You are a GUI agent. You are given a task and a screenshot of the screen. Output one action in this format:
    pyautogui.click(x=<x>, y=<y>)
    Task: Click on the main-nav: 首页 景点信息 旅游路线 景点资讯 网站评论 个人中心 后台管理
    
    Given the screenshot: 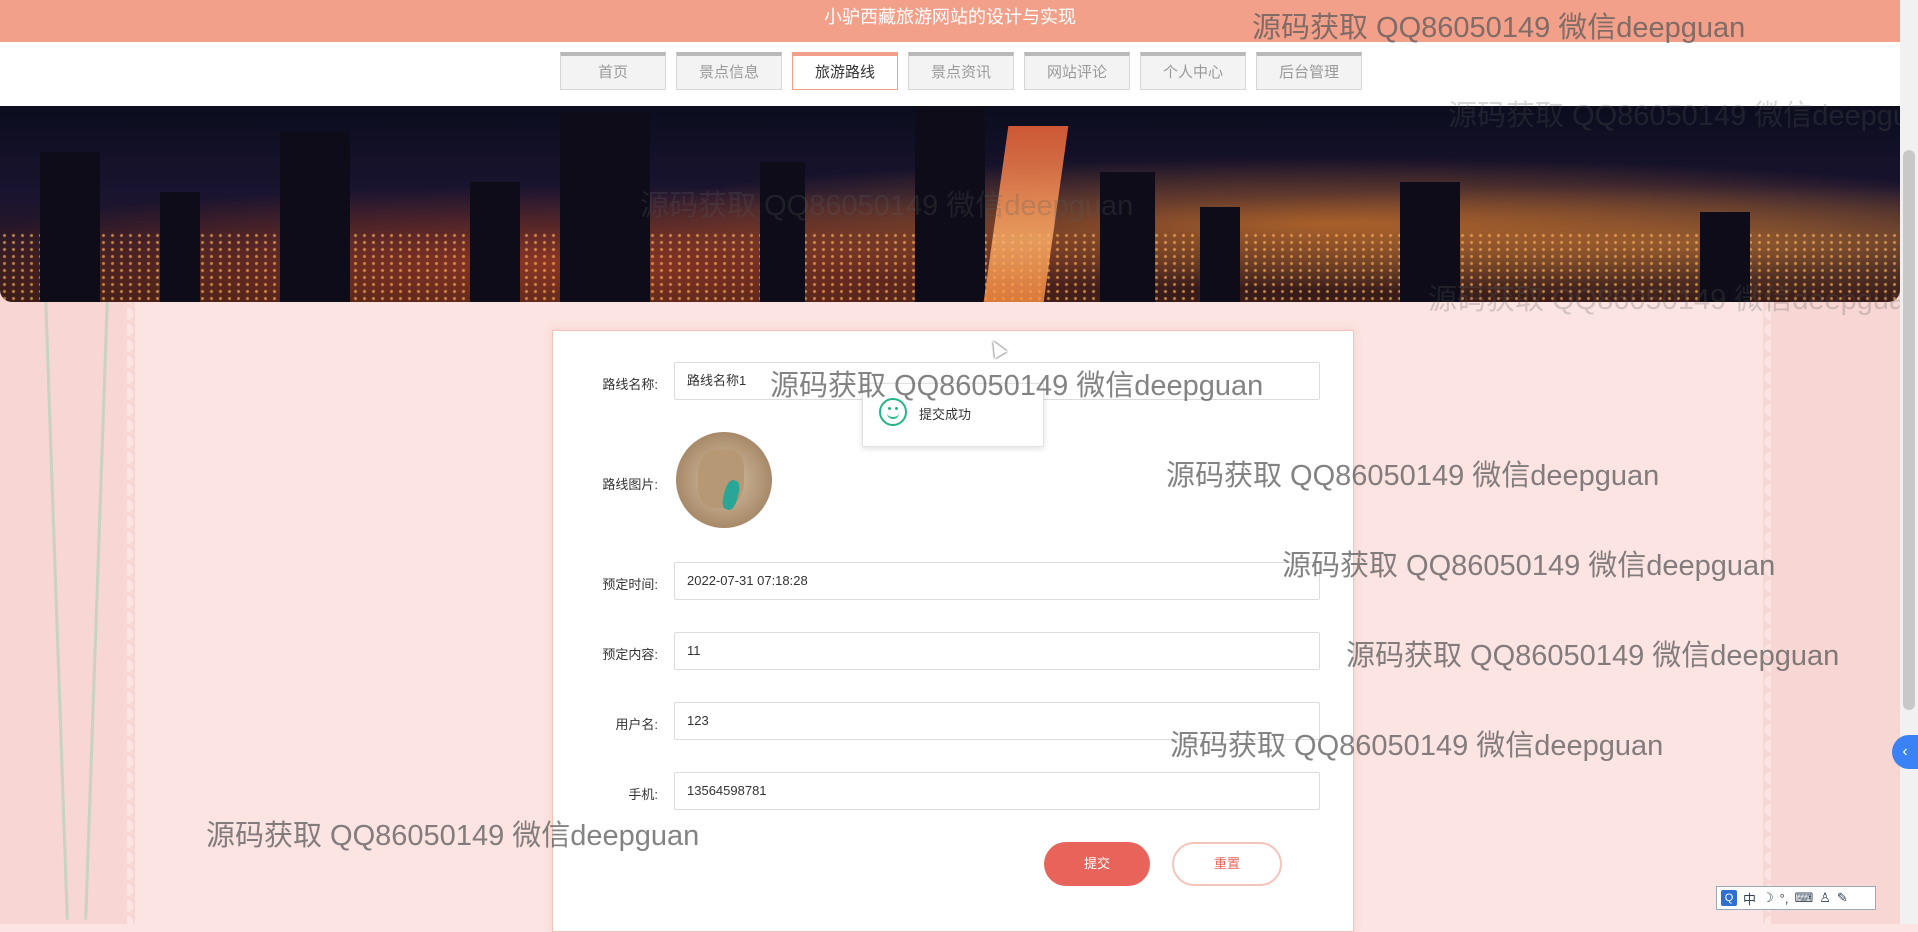 What is the action you would take?
    pyautogui.click(x=961, y=71)
    